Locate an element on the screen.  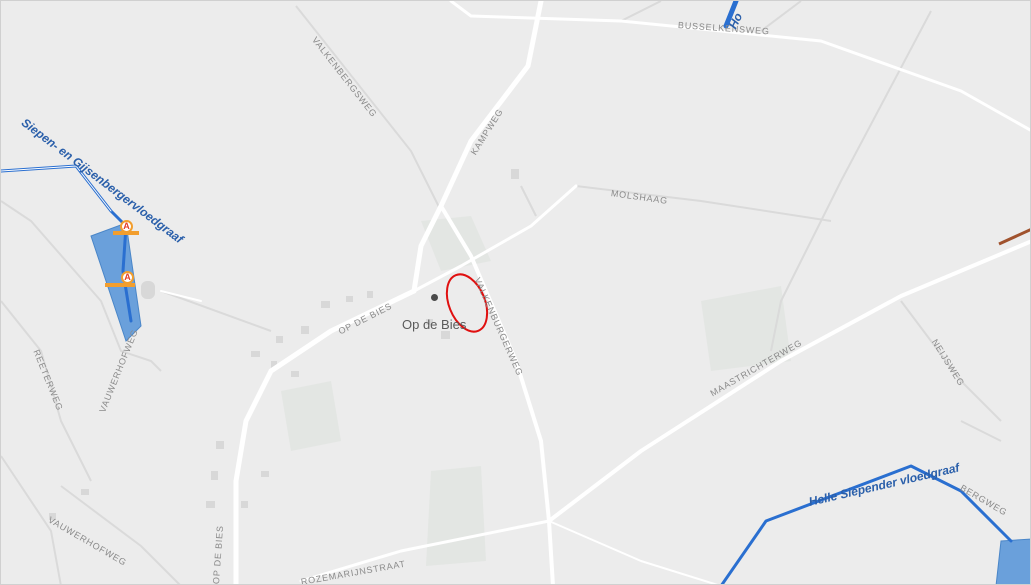
place-label: Op de Bies is located at coordinates (434, 324).